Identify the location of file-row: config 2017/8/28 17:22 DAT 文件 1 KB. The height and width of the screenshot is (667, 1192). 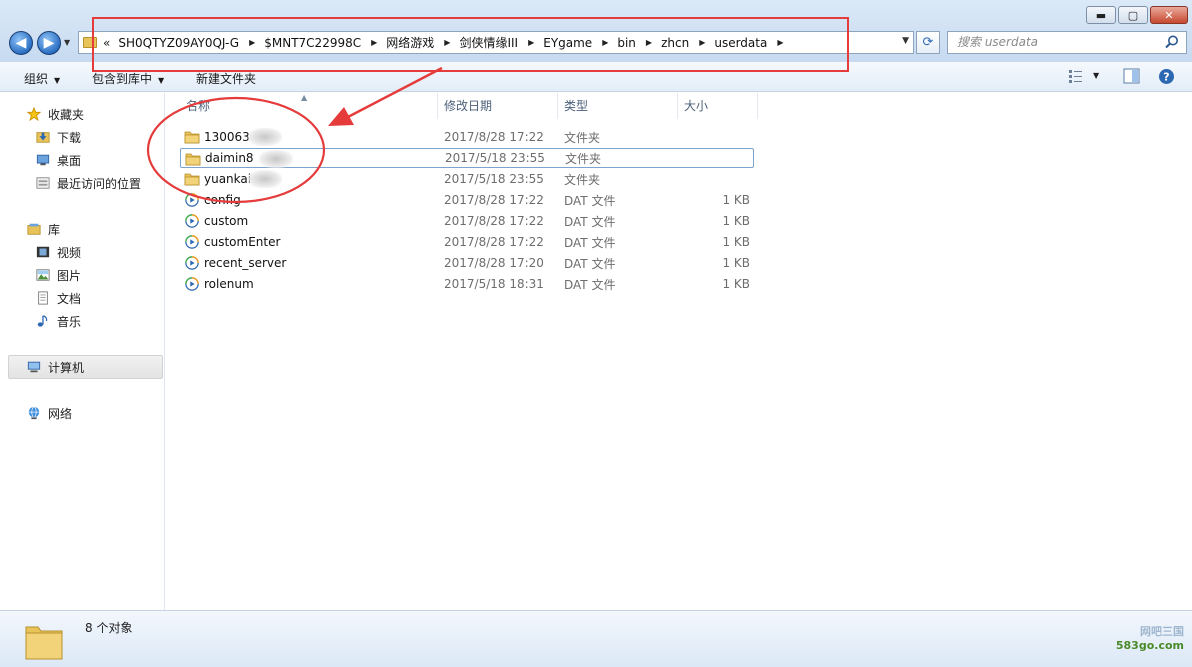
(467, 200).